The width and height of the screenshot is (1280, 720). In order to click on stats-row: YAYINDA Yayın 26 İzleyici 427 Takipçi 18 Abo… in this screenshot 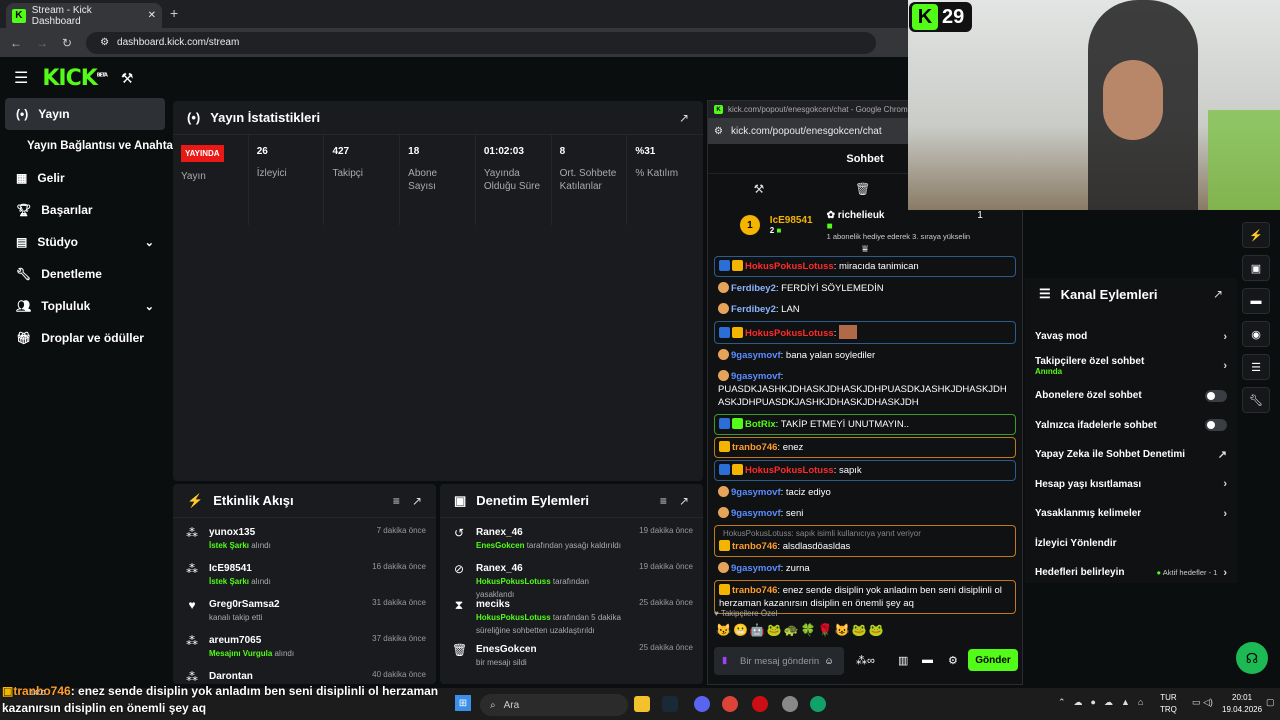, I will do `click(438, 180)`.